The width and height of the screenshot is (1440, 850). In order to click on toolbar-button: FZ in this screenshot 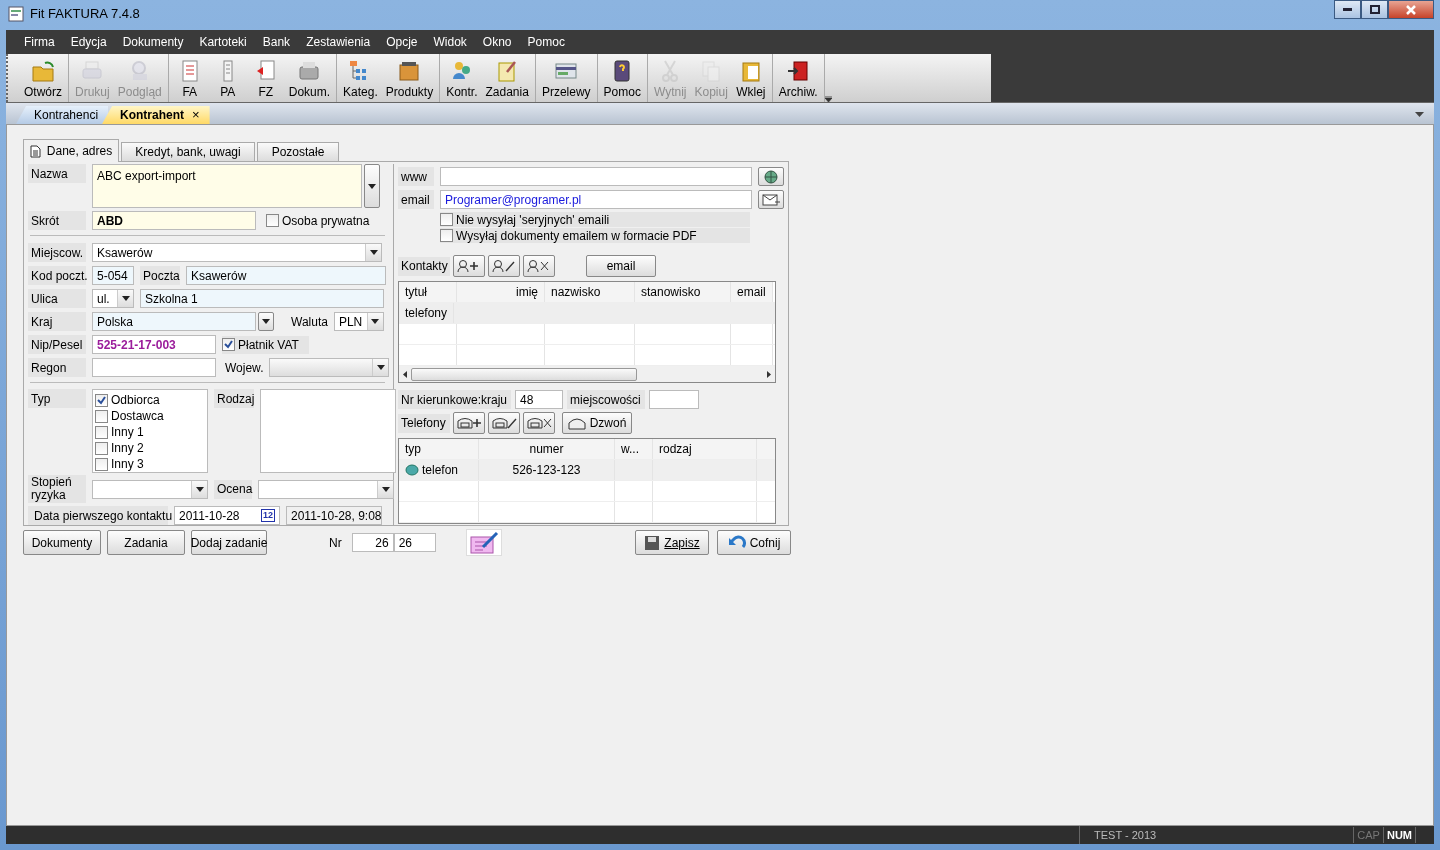, I will do `click(265, 78)`.